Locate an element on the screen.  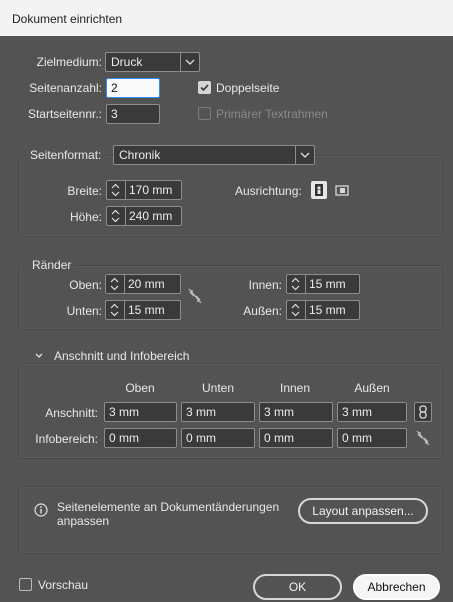
info-innen-input: 0 mm is located at coordinates (296, 438).